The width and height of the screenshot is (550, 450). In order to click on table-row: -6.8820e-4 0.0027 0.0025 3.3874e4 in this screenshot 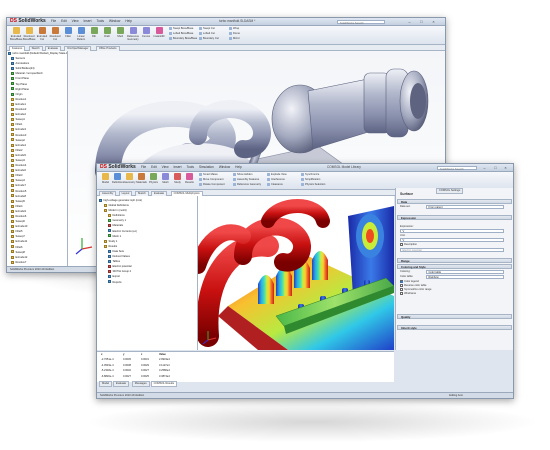, I will do `click(245, 377)`.